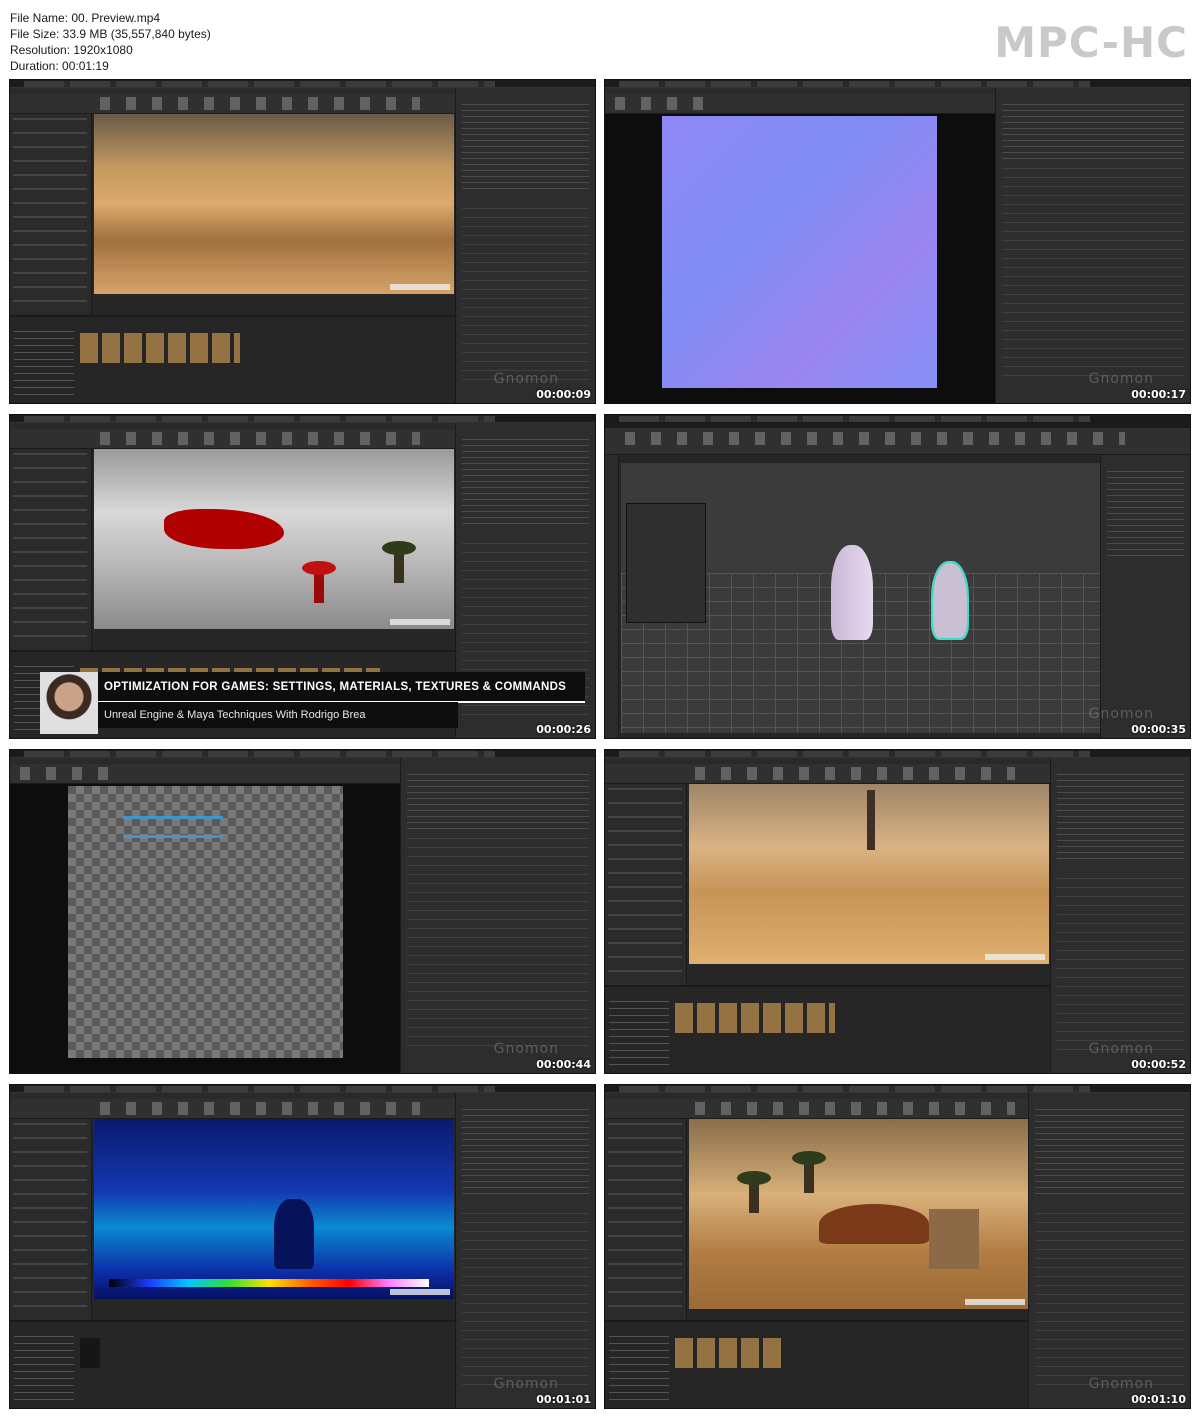  Describe the element at coordinates (950, 600) in the screenshot. I see `vase-selected` at that location.